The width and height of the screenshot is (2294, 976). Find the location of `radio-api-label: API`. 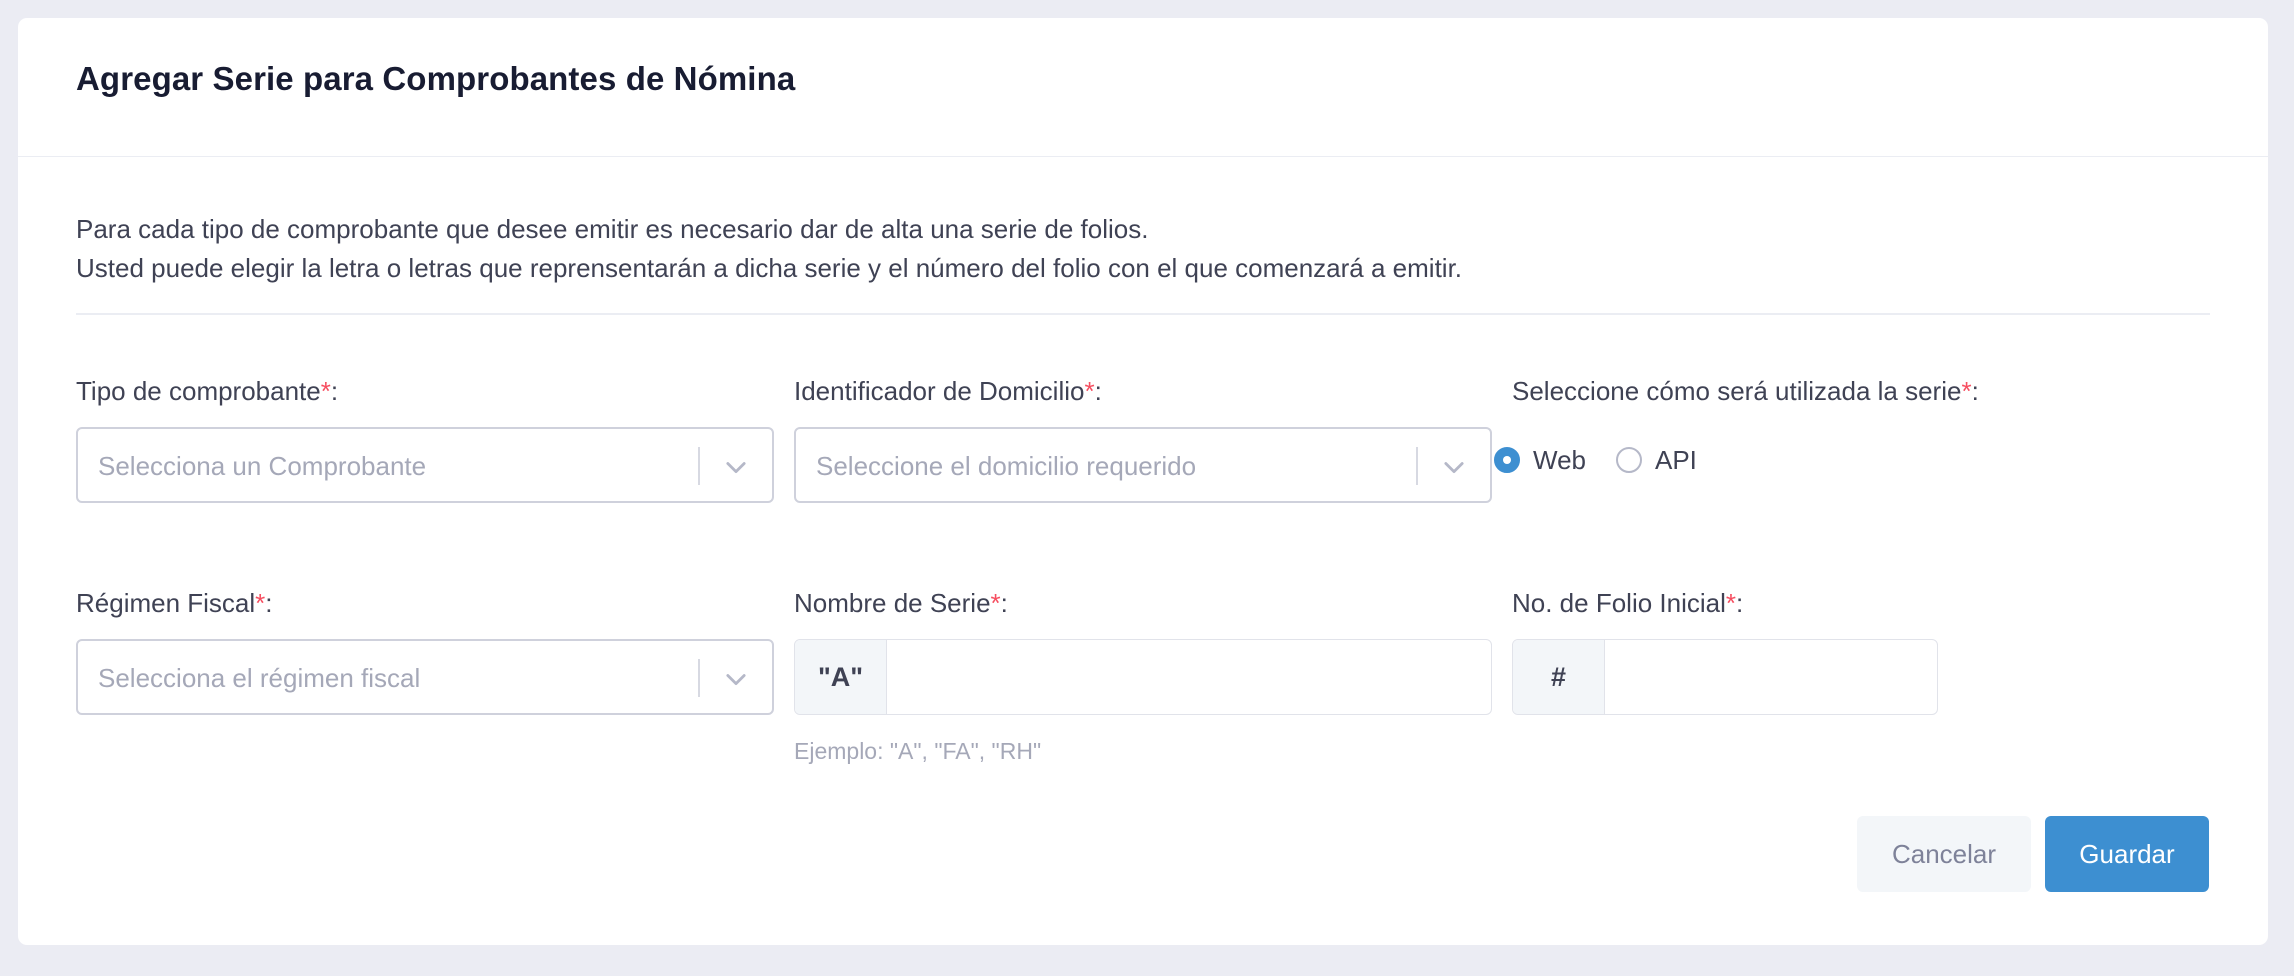

radio-api-label: API is located at coordinates (1676, 459).